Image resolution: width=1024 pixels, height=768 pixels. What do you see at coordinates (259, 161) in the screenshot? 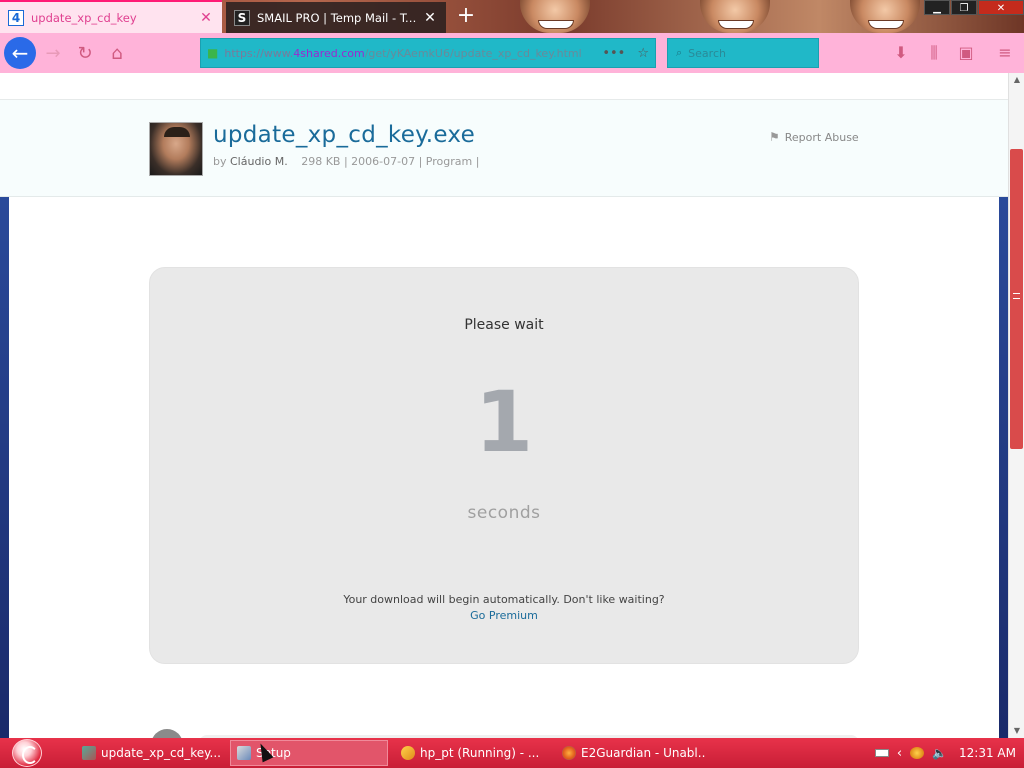
I see `author-link: Cláudio M.` at bounding box center [259, 161].